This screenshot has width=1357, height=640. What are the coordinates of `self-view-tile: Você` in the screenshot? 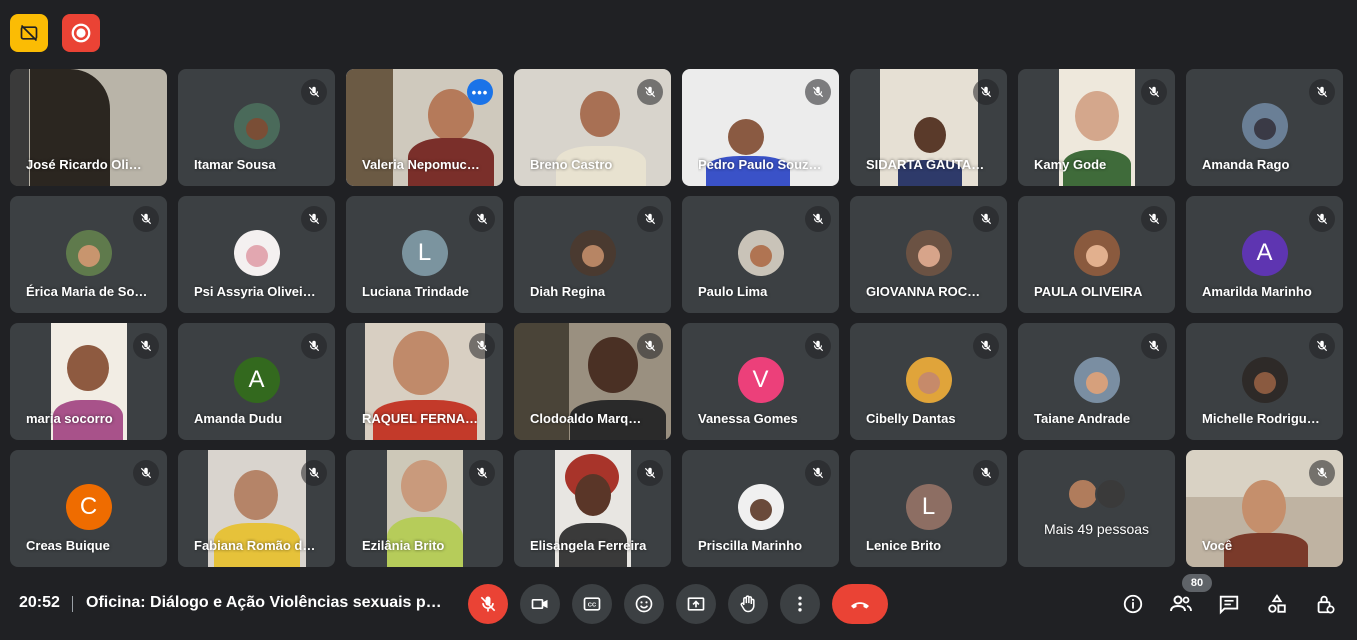 It's located at (1264, 508).